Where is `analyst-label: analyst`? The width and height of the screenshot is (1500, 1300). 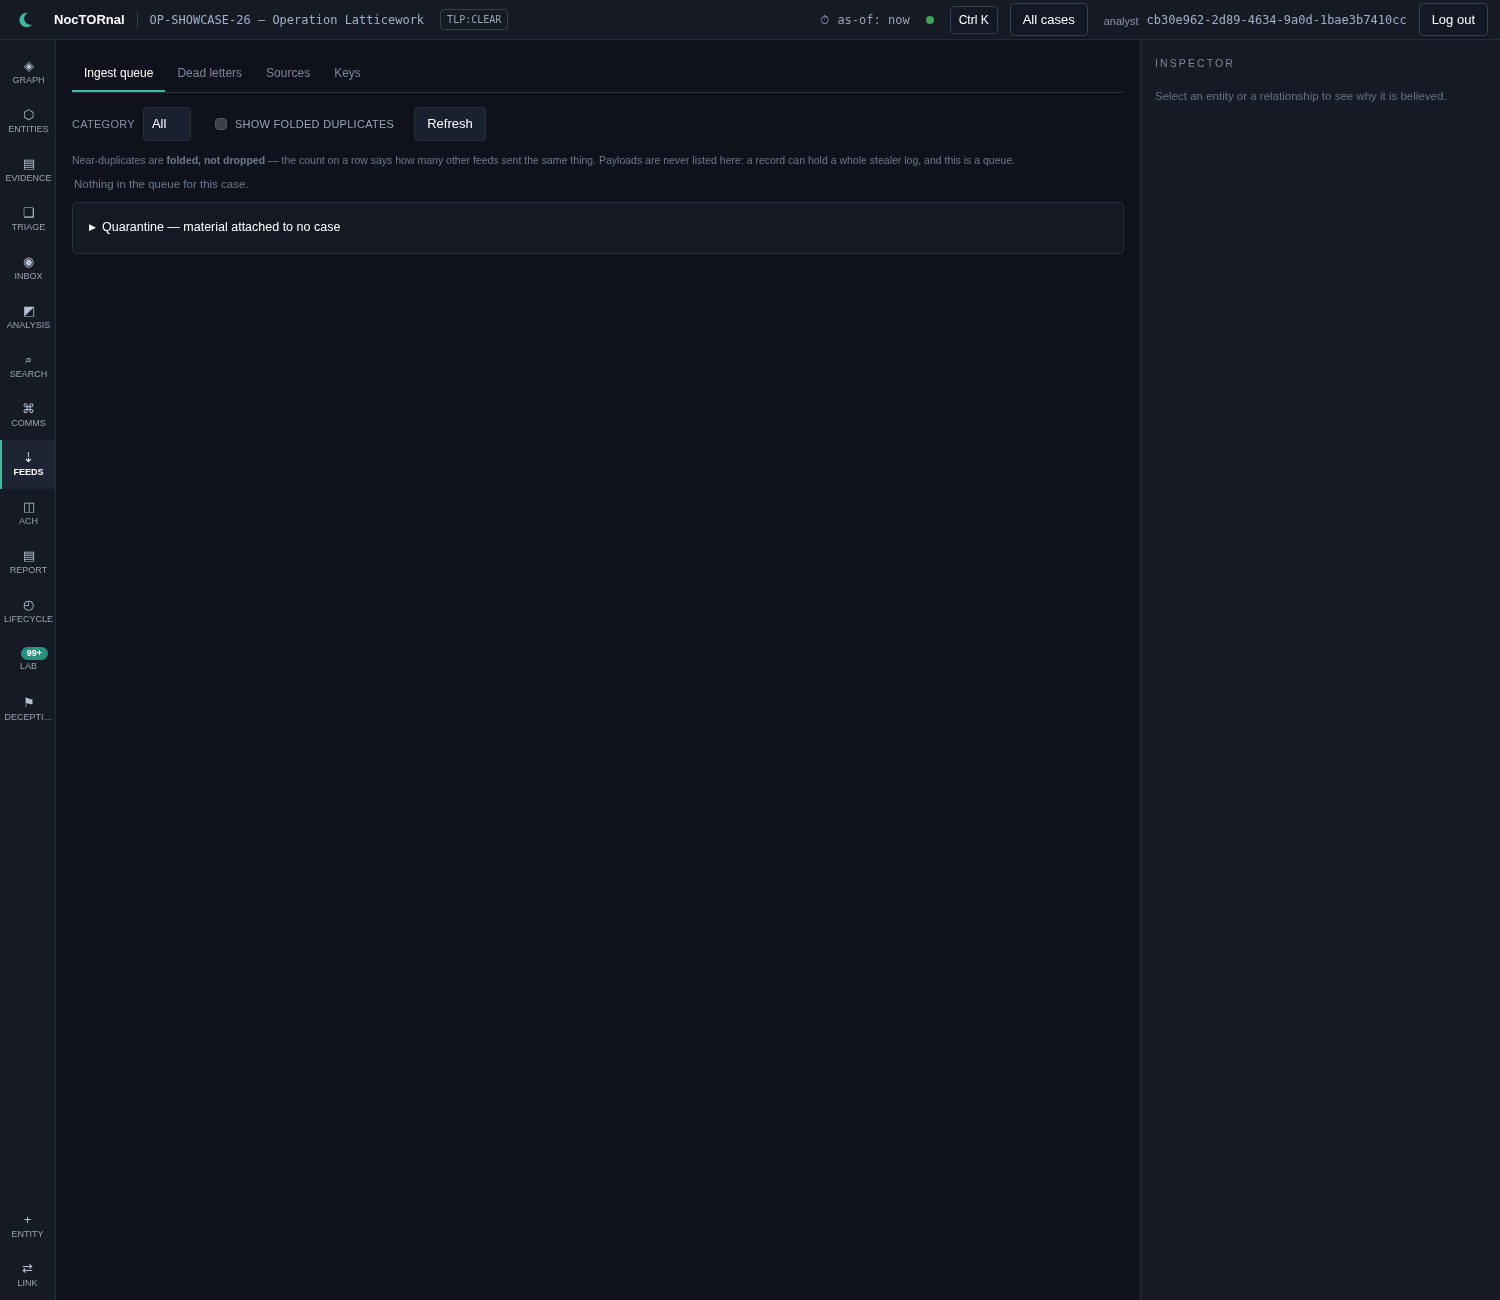
analyst-label: analyst is located at coordinates (1121, 22).